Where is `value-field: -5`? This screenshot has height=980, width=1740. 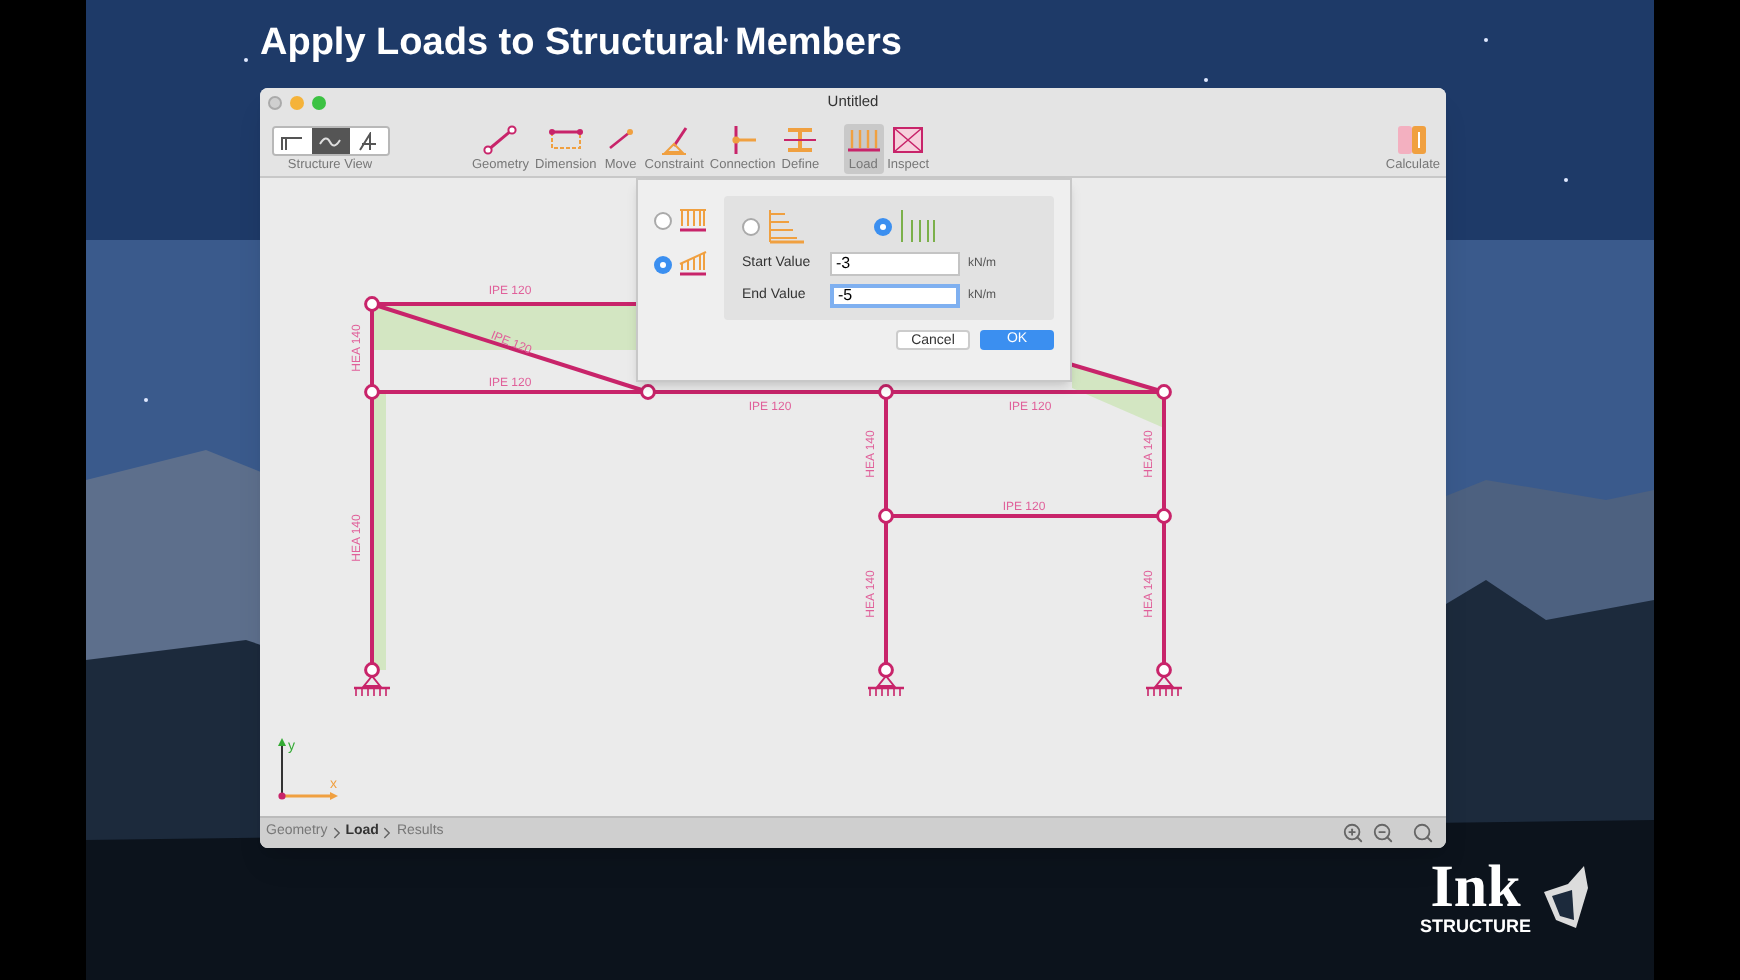 value-field: -5 is located at coordinates (895, 296).